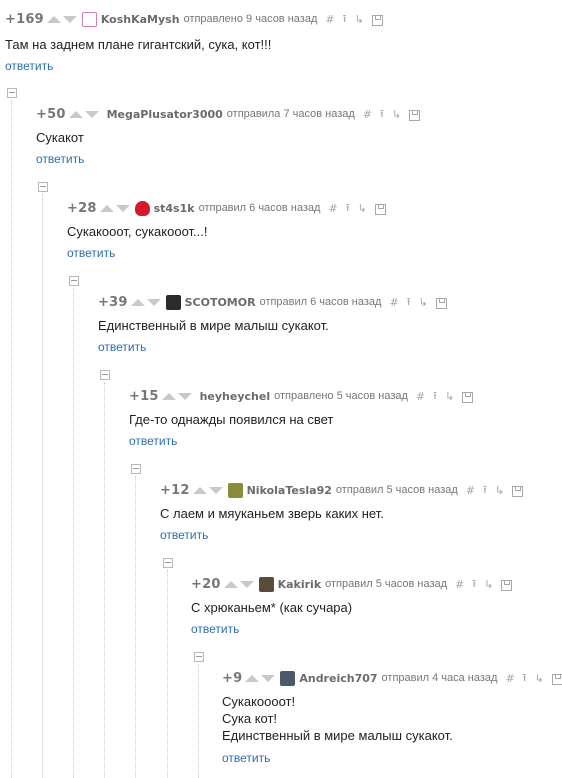 The height and width of the screenshot is (778, 562). What do you see at coordinates (137, 231) in the screenshot?
I see `comment-text: Сукакооот, сукакооот...!` at bounding box center [137, 231].